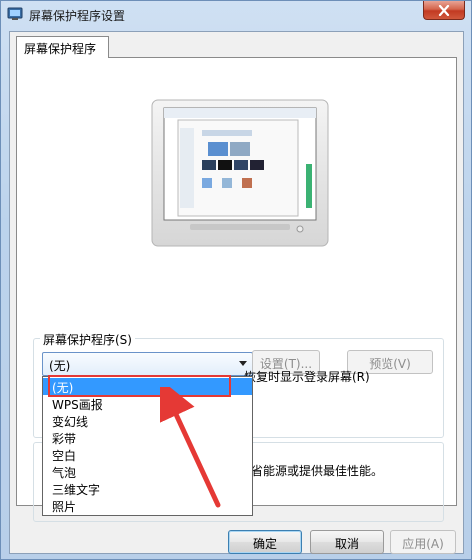  Describe the element at coordinates (317, 471) in the screenshot. I see `power-text: 省能源或提供最佳性能。` at that location.